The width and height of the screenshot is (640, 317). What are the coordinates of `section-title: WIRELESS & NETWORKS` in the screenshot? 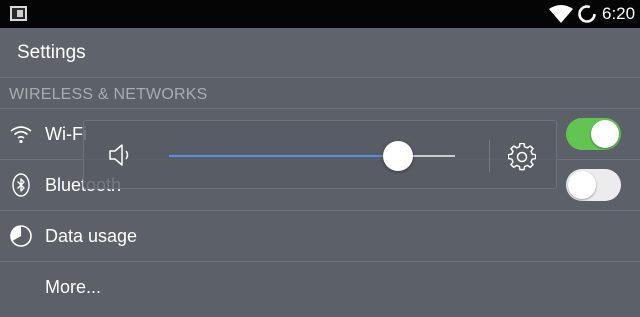 It's located at (108, 94).